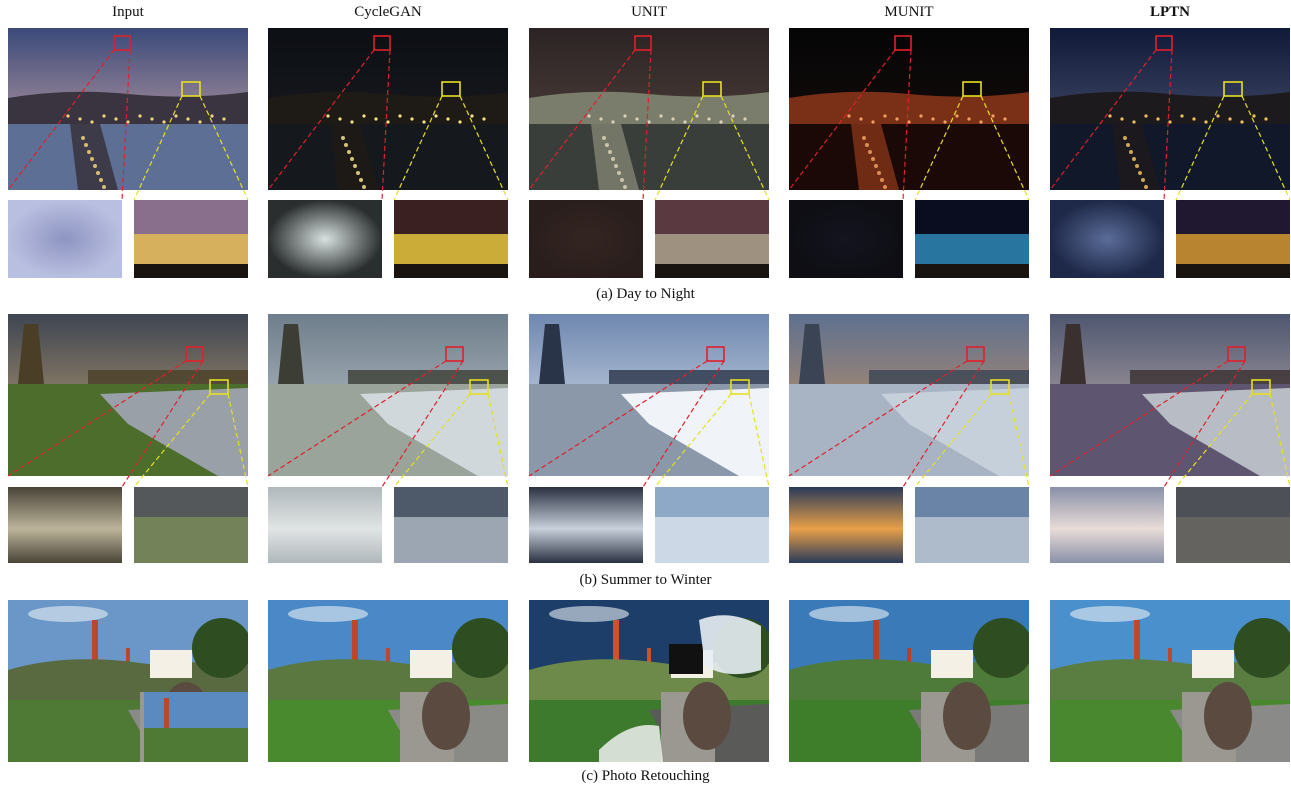 This screenshot has height=790, width=1291. Describe the element at coordinates (388, 681) in the screenshot. I see `photo-retouching-cyclegan-image` at that location.